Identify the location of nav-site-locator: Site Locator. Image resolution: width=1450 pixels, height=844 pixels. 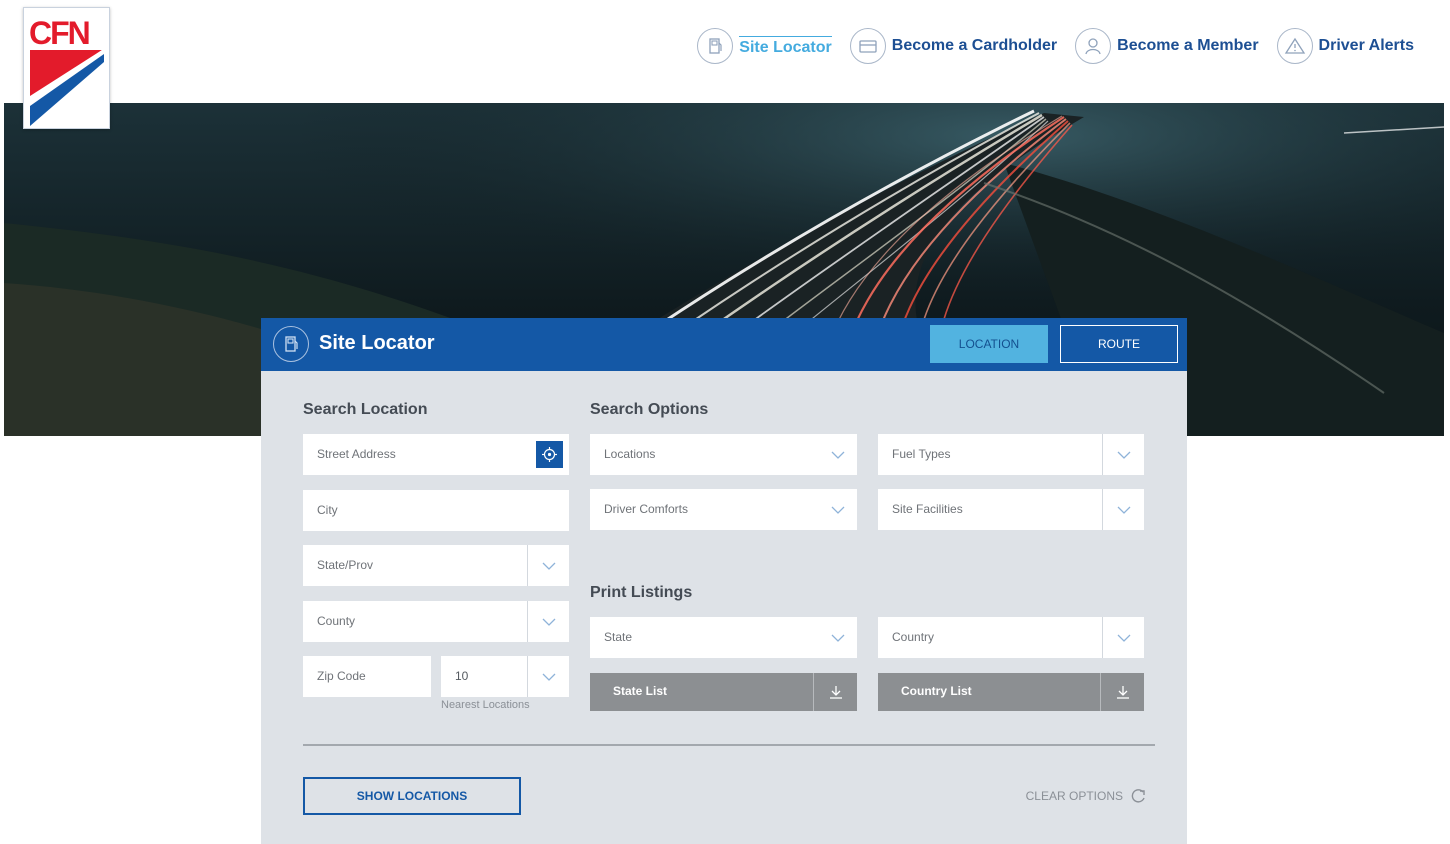
(764, 46).